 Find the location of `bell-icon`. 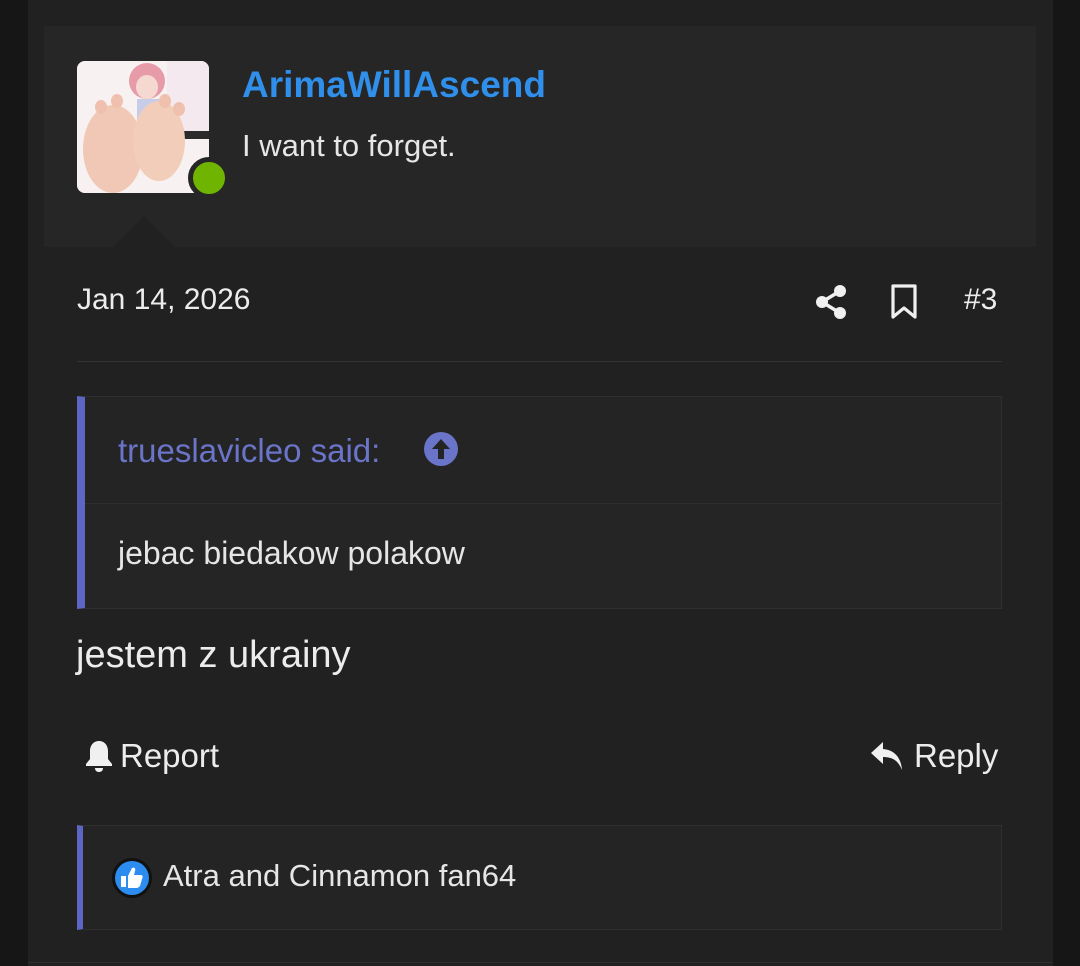

bell-icon is located at coordinates (99, 756).